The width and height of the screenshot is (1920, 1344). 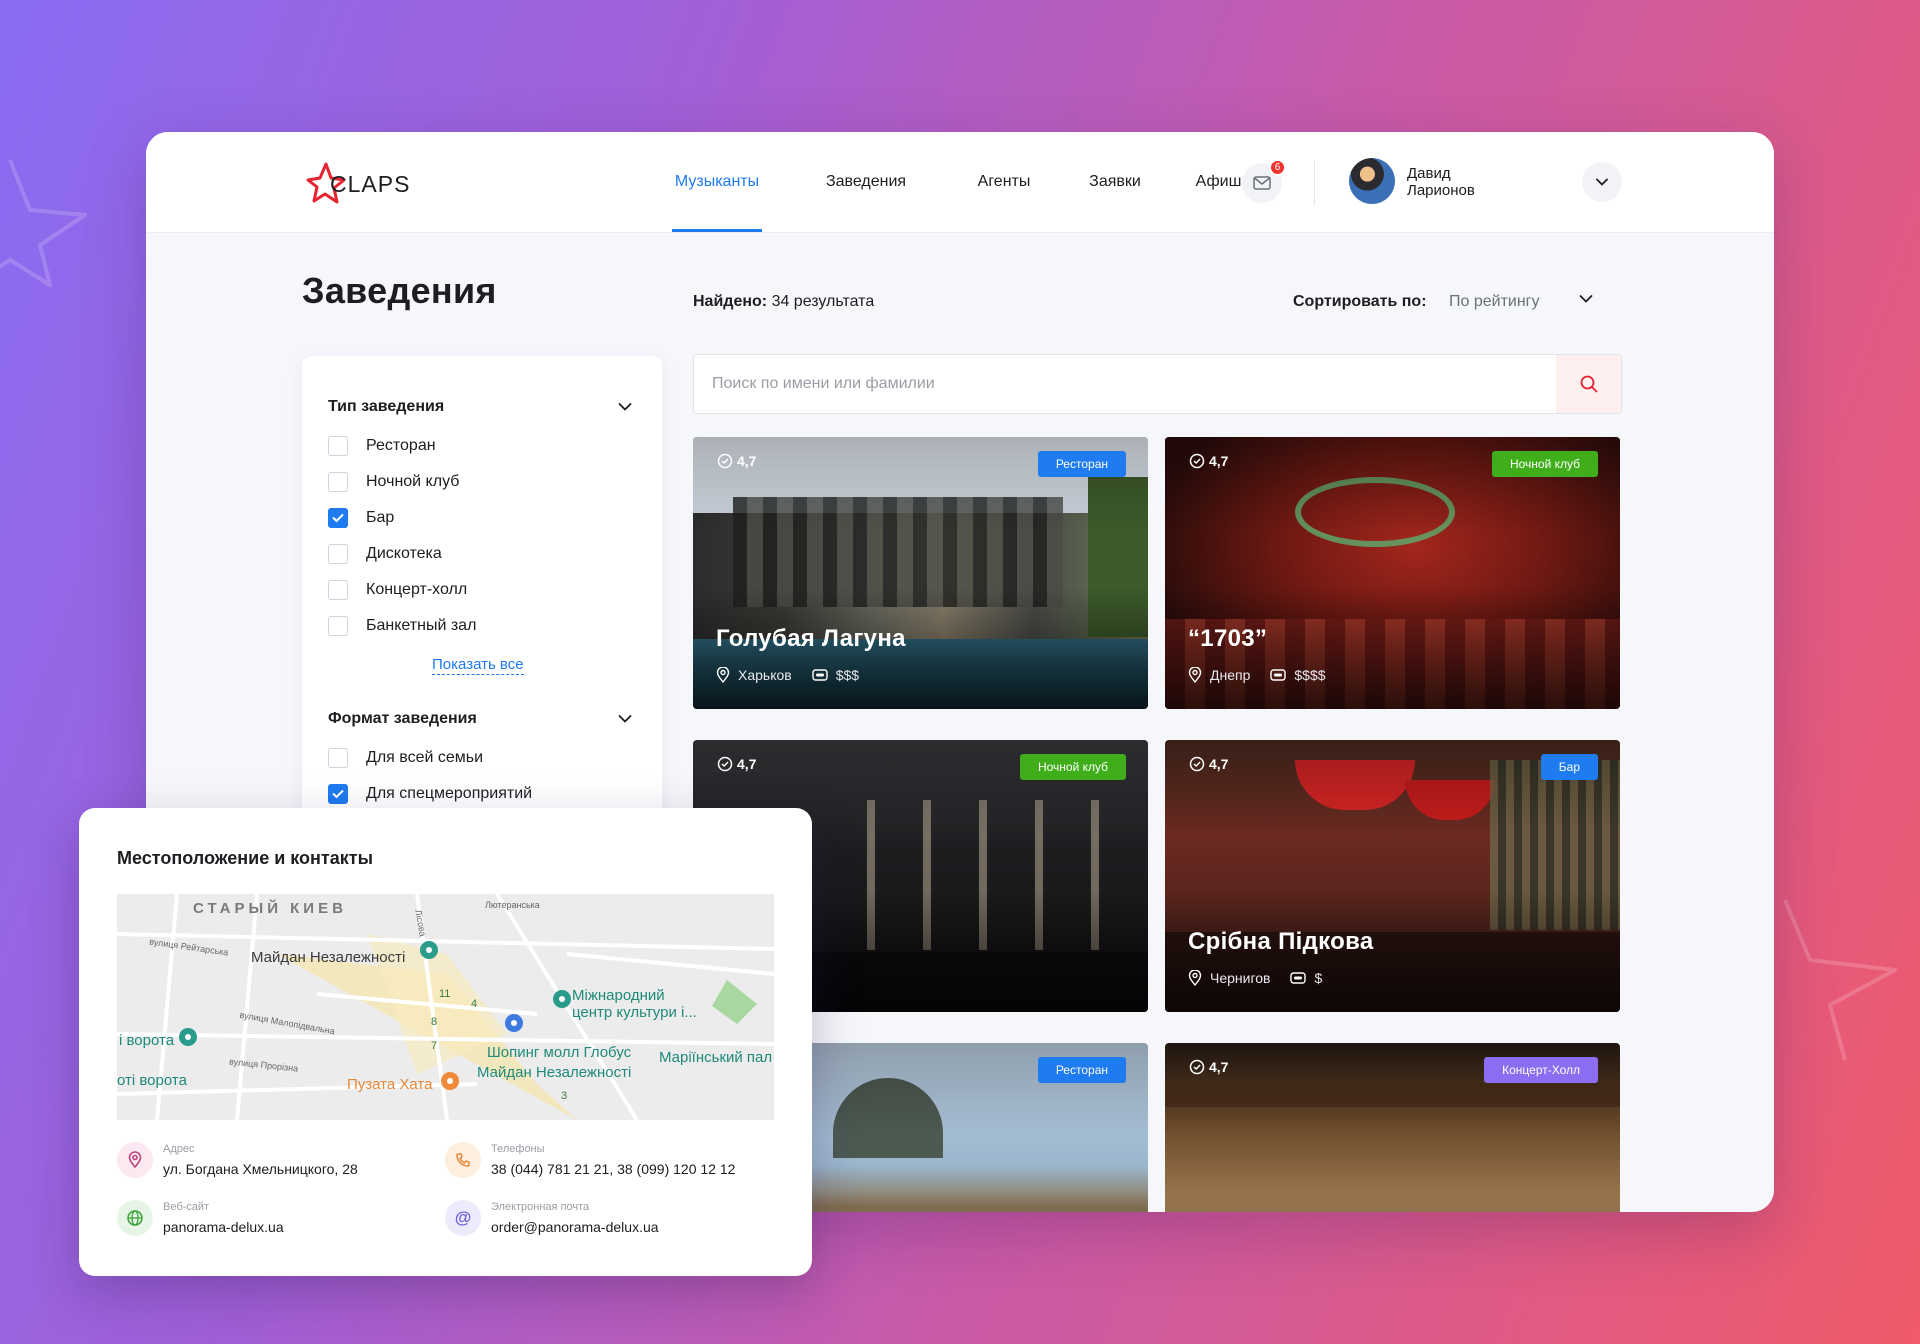 I want to click on claps-logo: CLAPS, so click(x=361, y=184).